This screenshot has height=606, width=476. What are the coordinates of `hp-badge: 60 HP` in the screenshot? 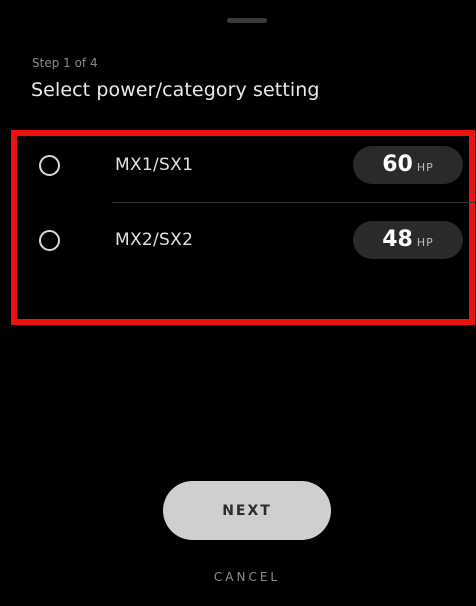 It's located at (408, 165).